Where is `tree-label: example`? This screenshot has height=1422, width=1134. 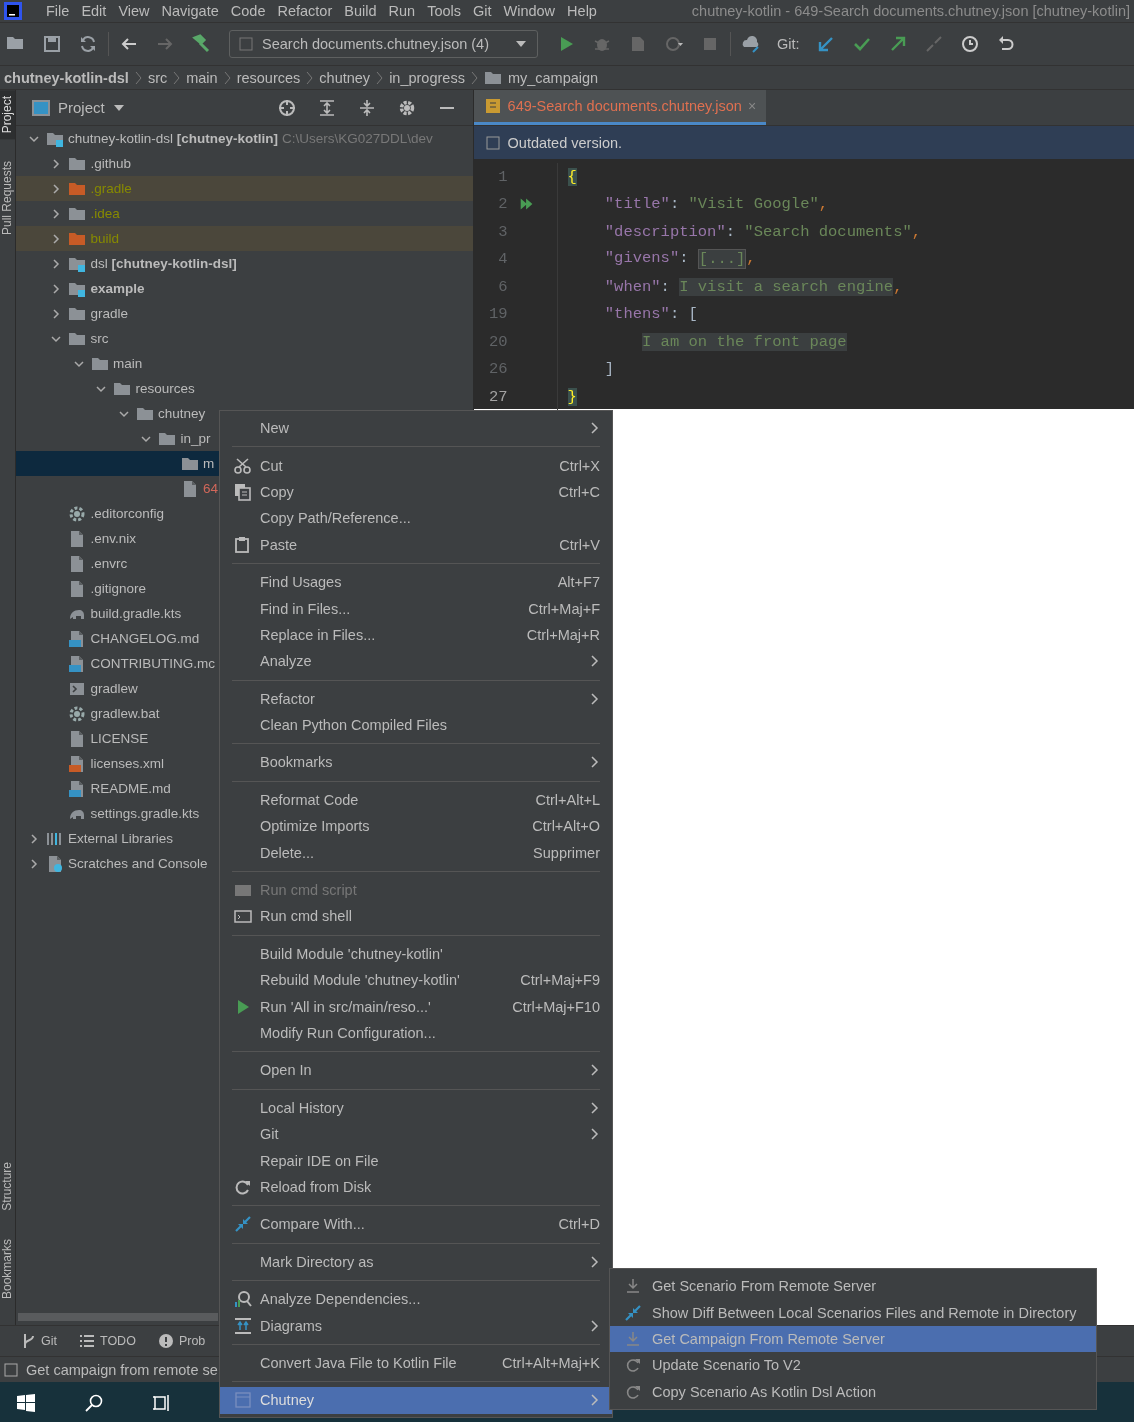
tree-label: example is located at coordinates (117, 288).